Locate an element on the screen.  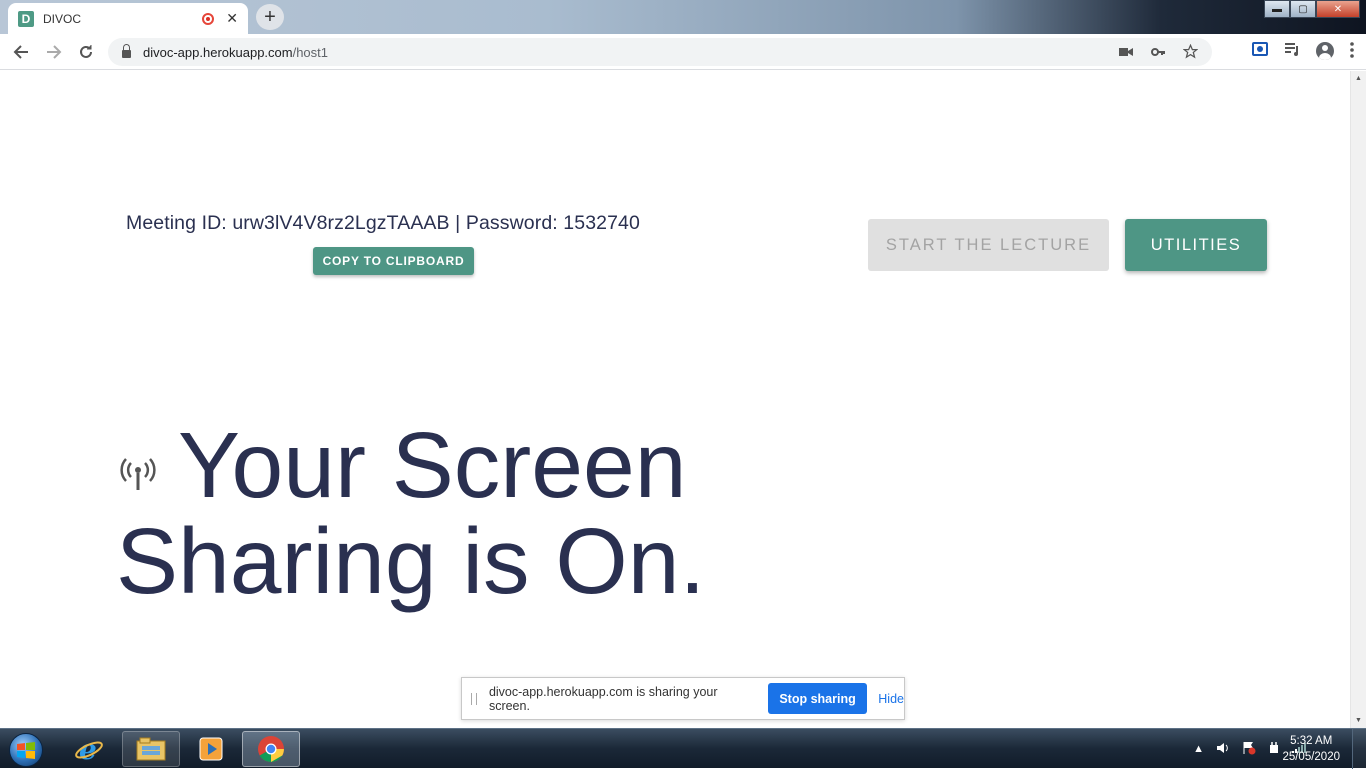
windows-flag-icon is located at coordinates (26, 750).